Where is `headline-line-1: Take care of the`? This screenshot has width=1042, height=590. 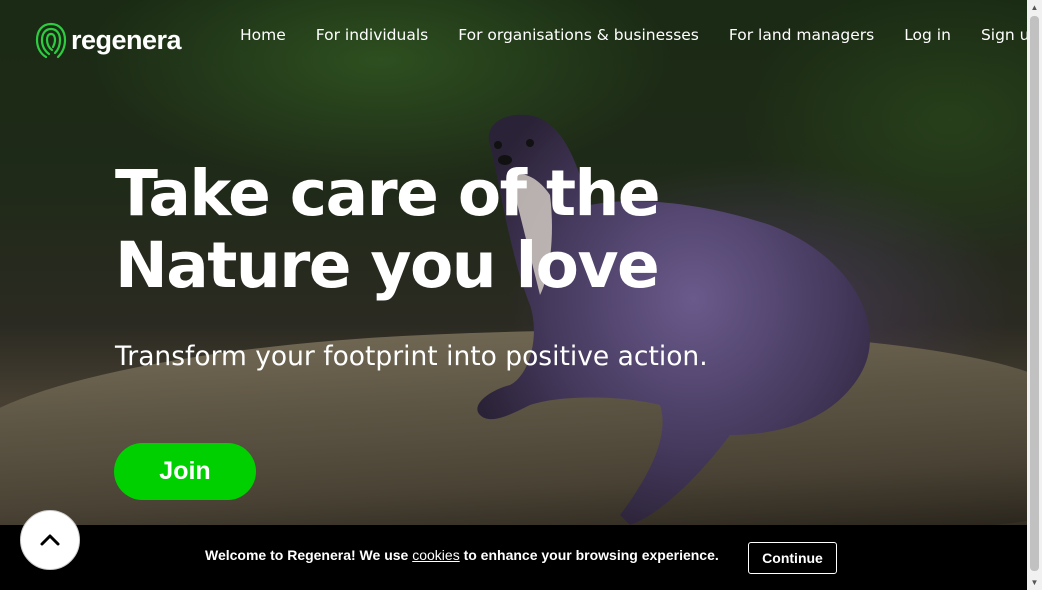
headline-line-1: Take care of the is located at coordinates (388, 193).